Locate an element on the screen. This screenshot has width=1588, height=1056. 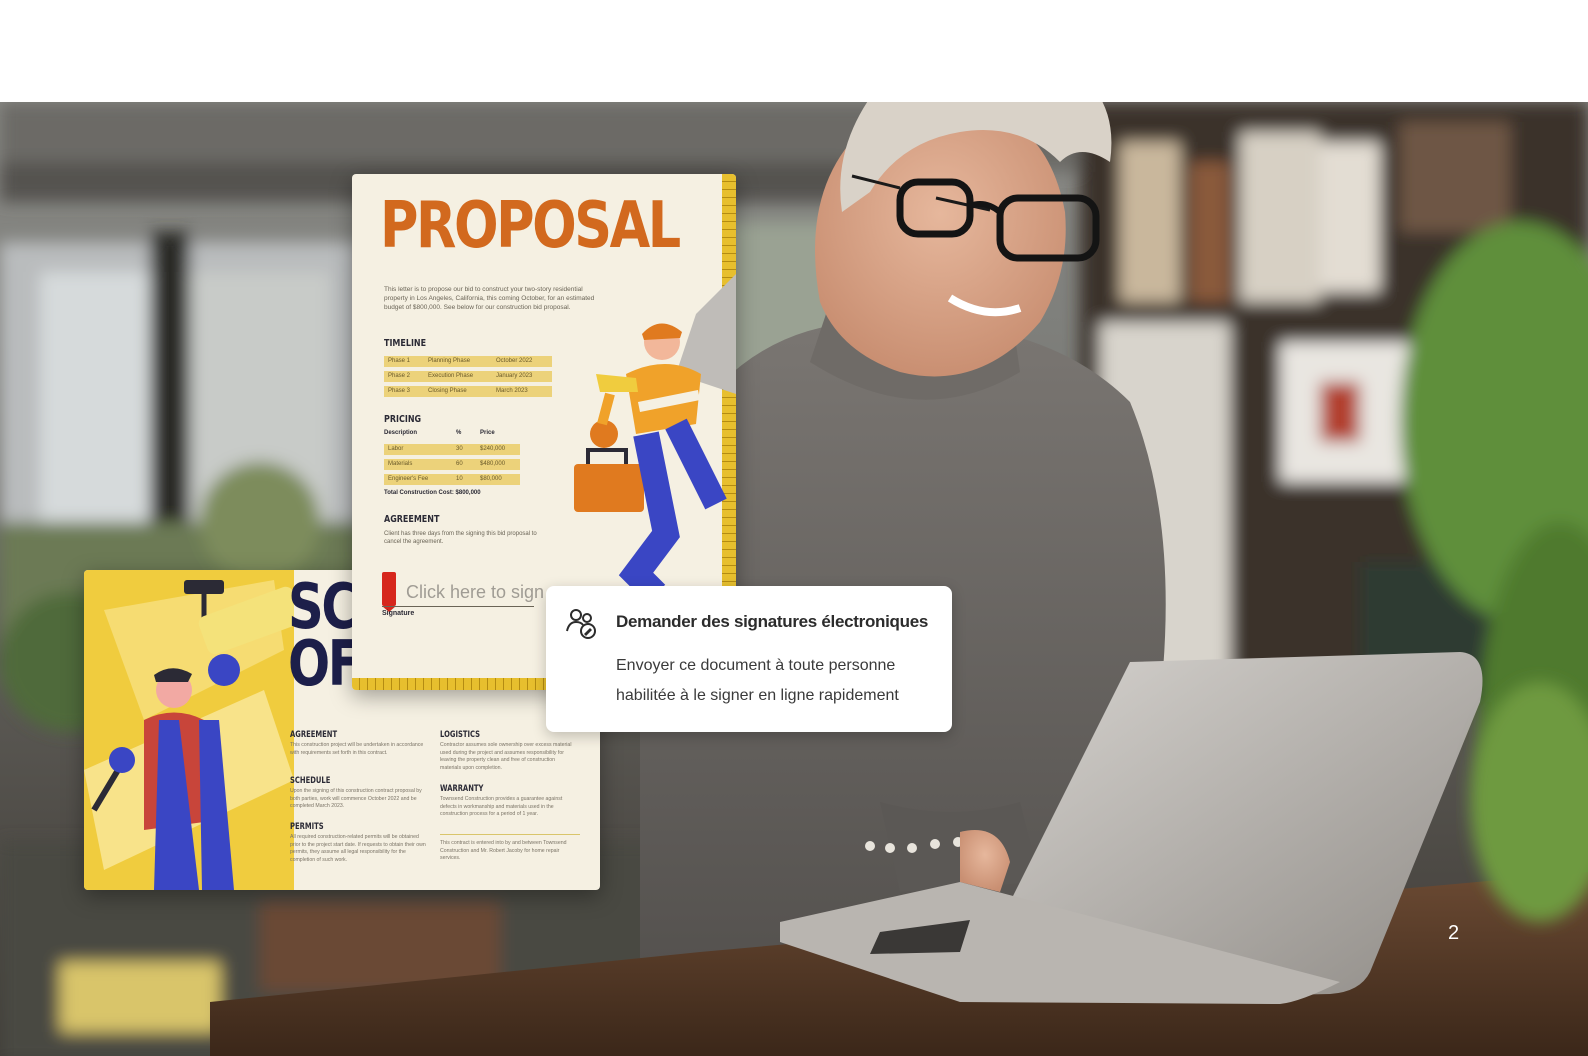
page-number: 2 is located at coordinates (1454, 933).